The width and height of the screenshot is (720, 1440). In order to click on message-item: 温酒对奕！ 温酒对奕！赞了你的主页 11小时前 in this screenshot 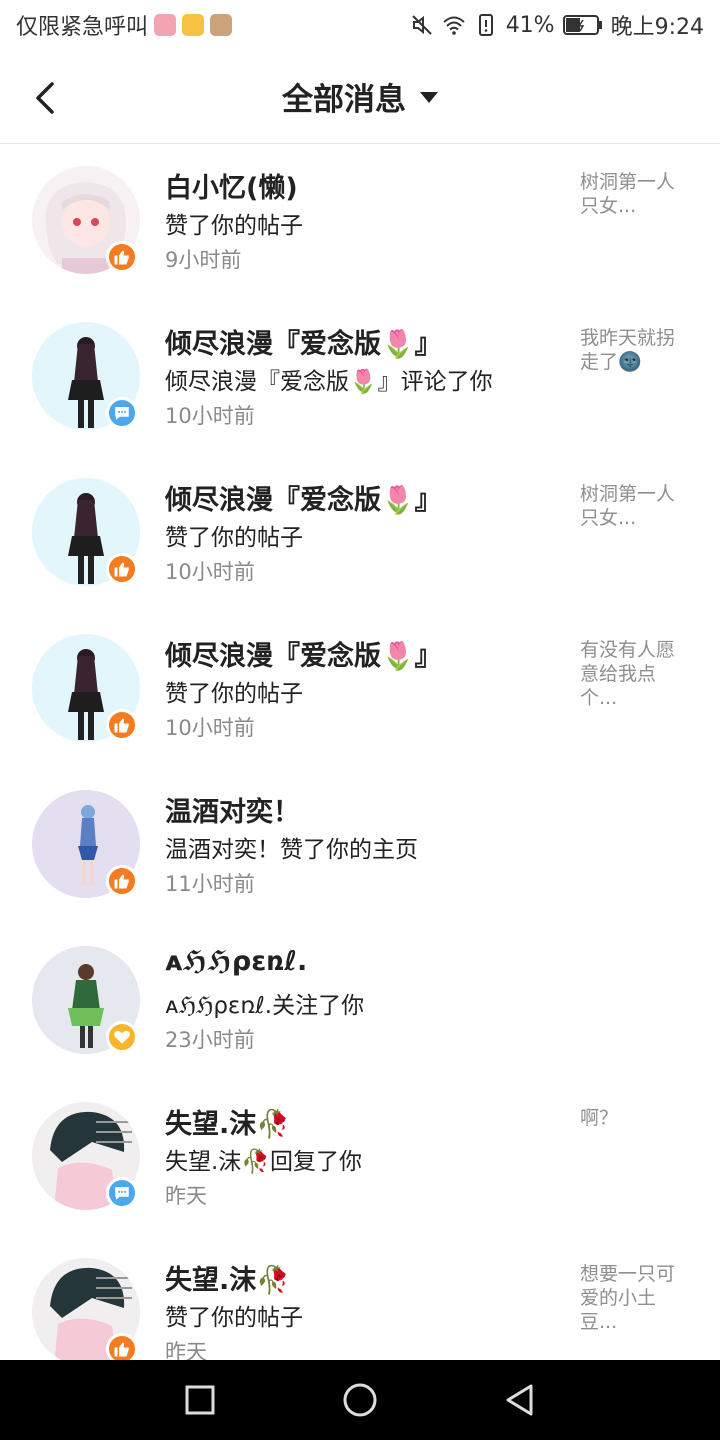, I will do `click(360, 846)`.